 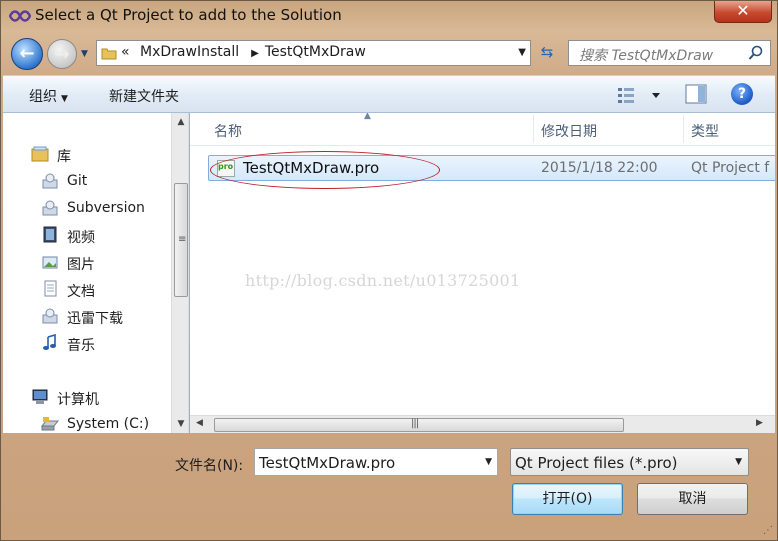 What do you see at coordinates (64, 157) in the screenshot?
I see `sidebar-item-label: 库` at bounding box center [64, 157].